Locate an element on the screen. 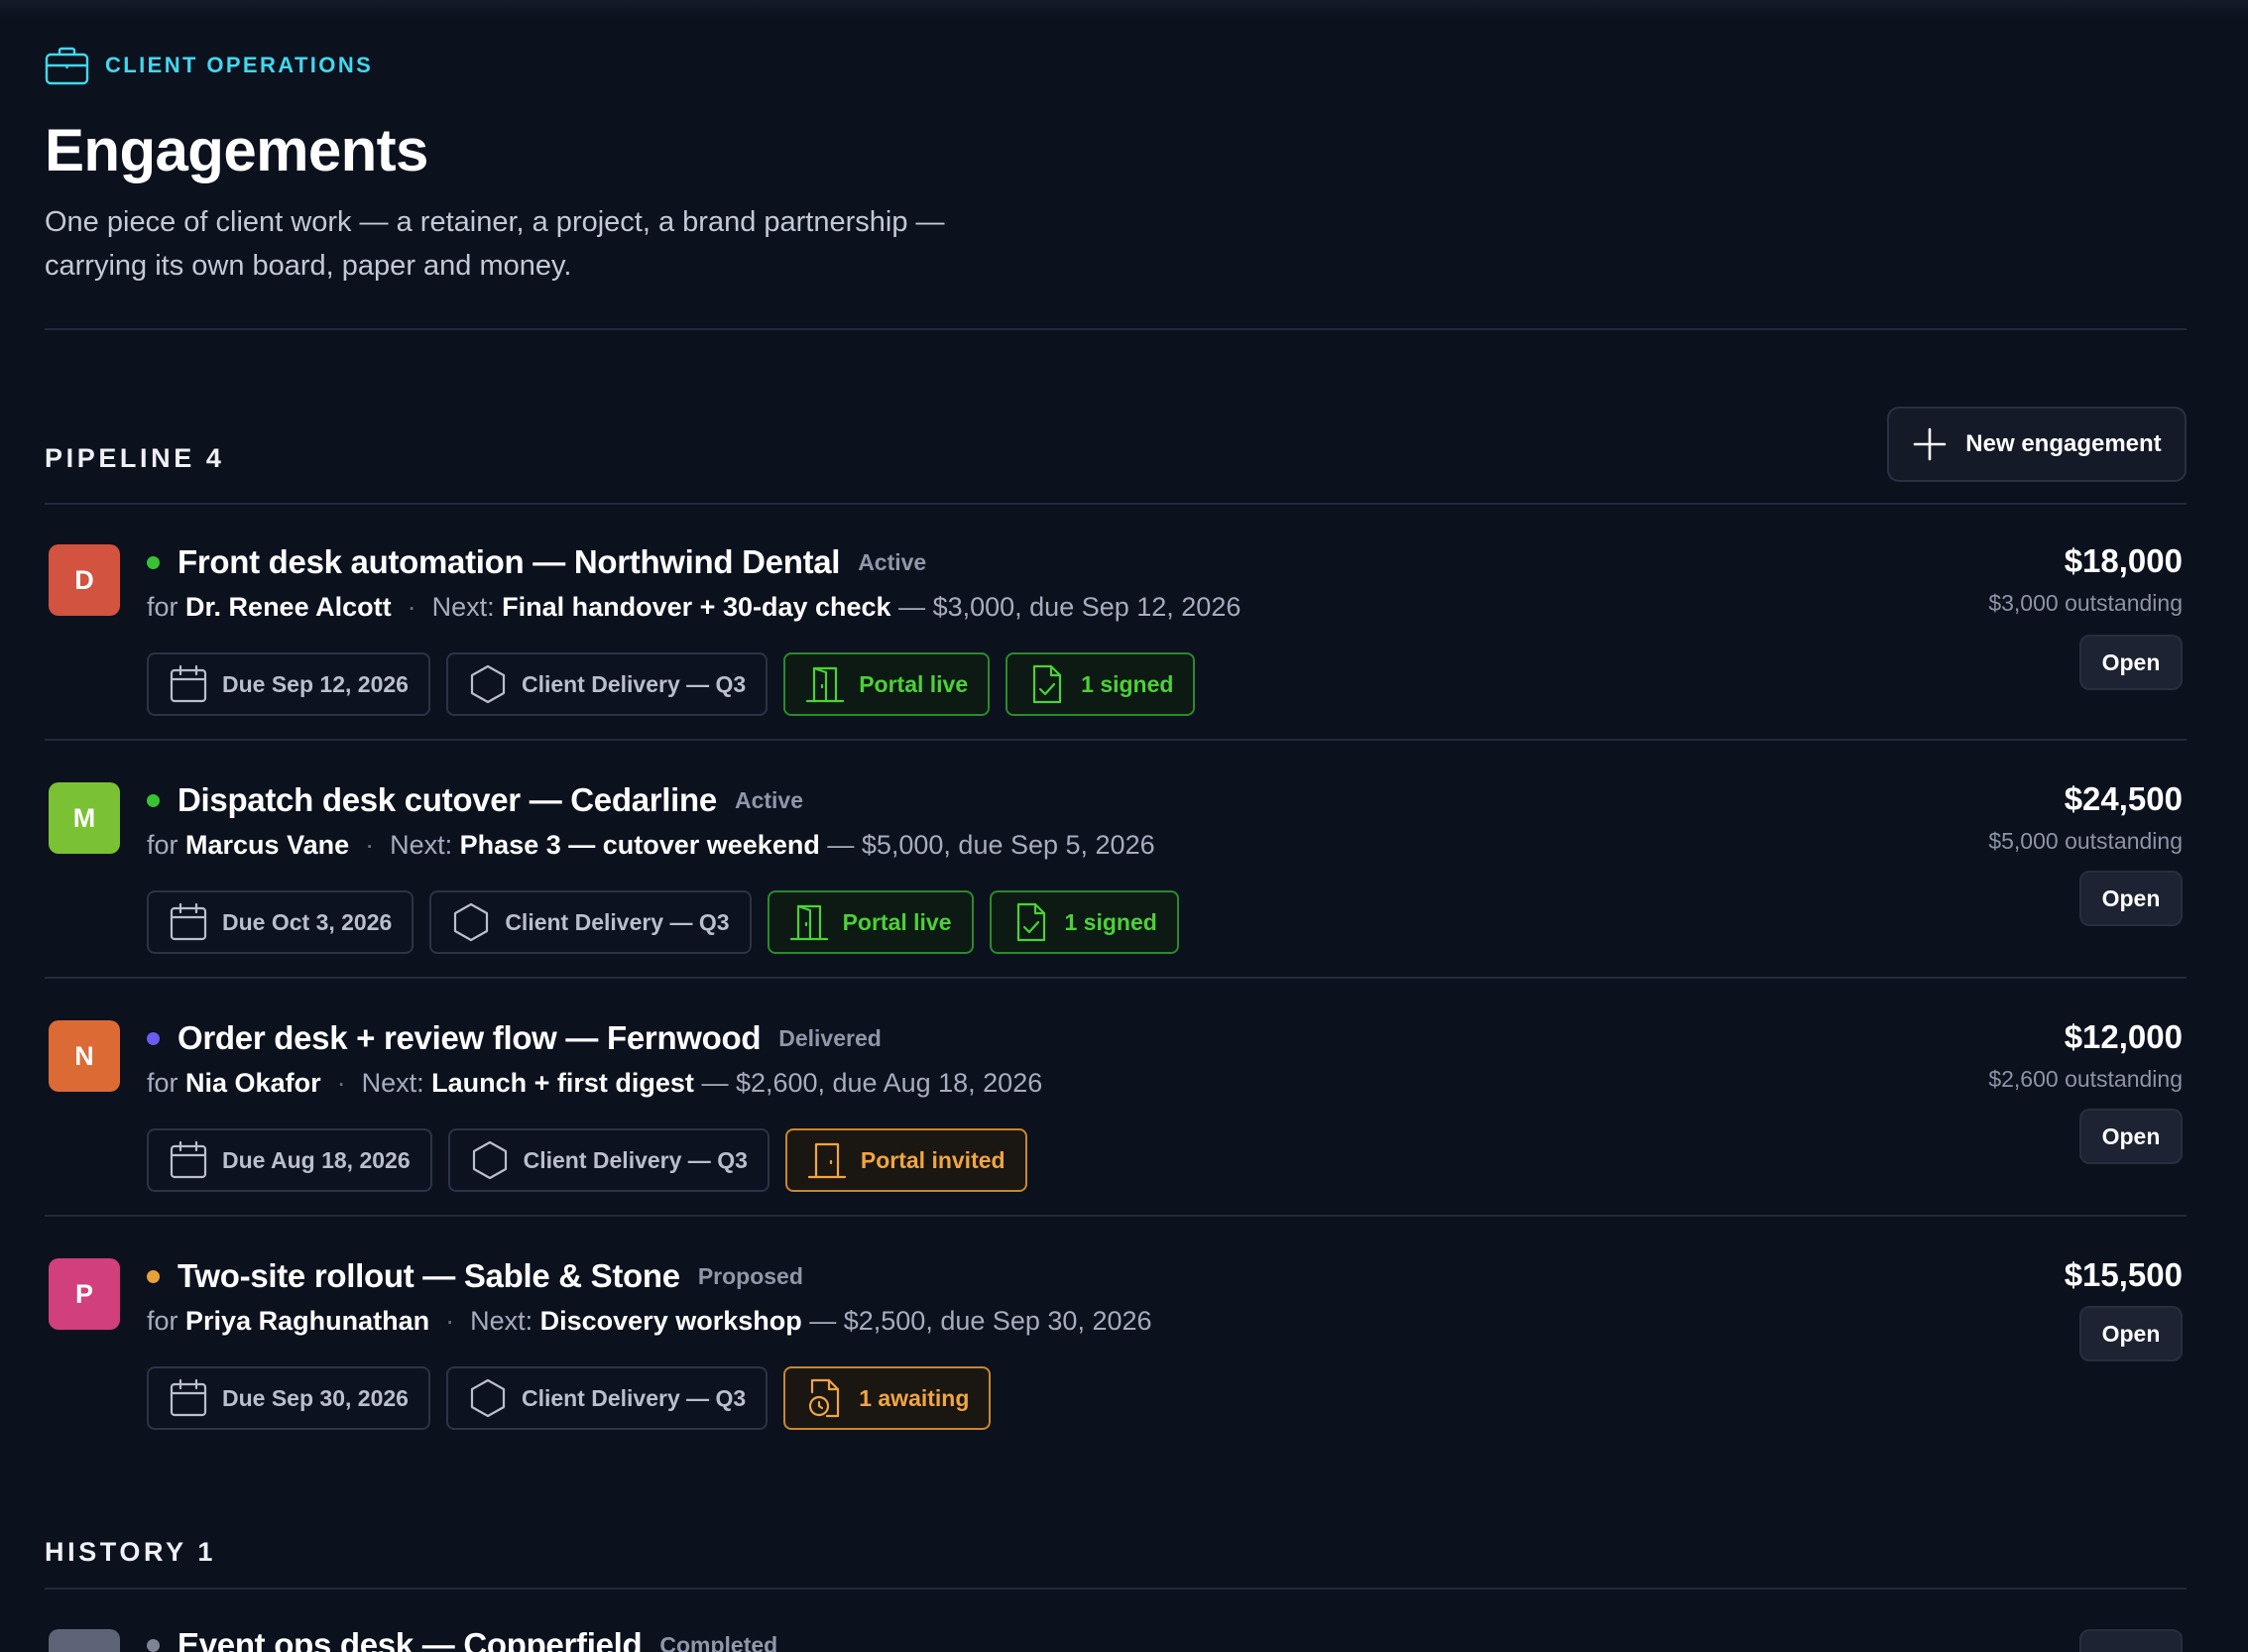  next-label: Next: is located at coordinates (392, 1083).